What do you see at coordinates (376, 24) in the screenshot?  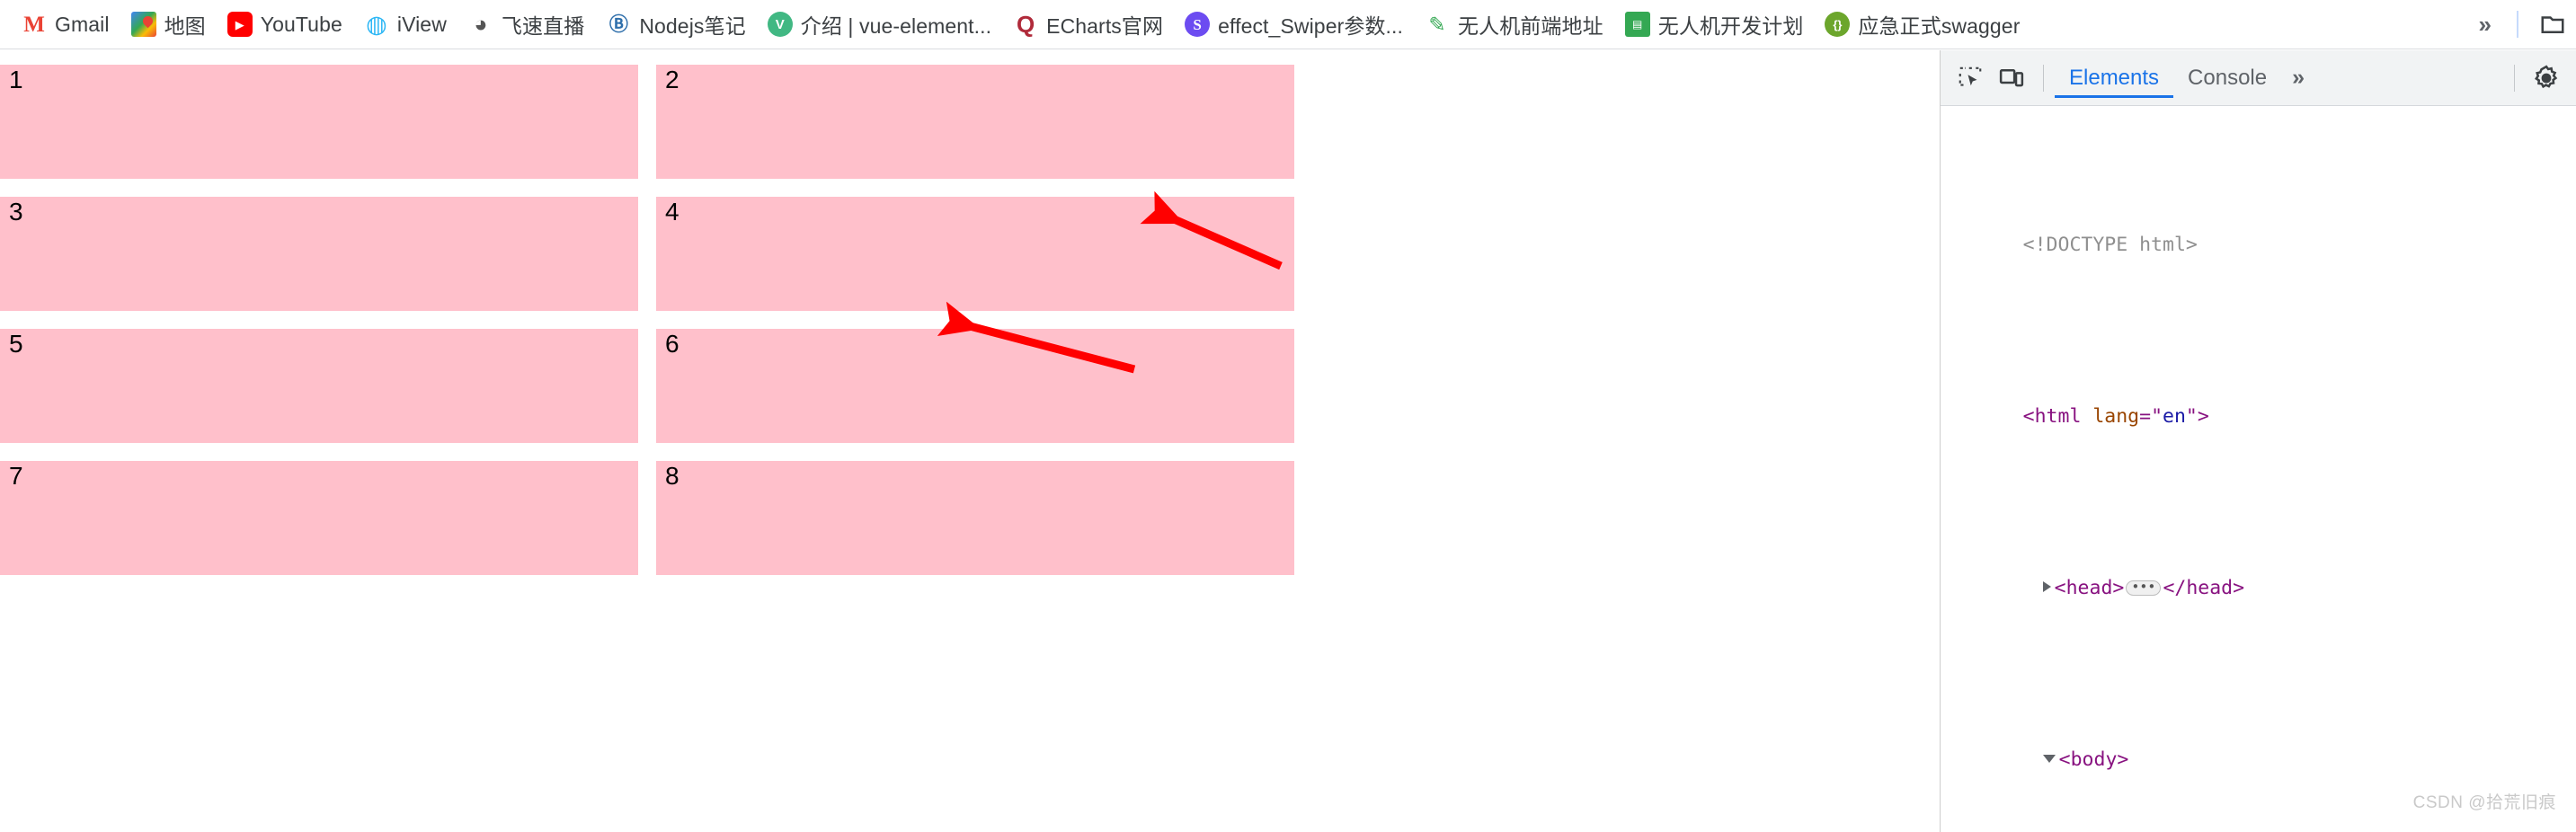 I see `iview-icon: ◍` at bounding box center [376, 24].